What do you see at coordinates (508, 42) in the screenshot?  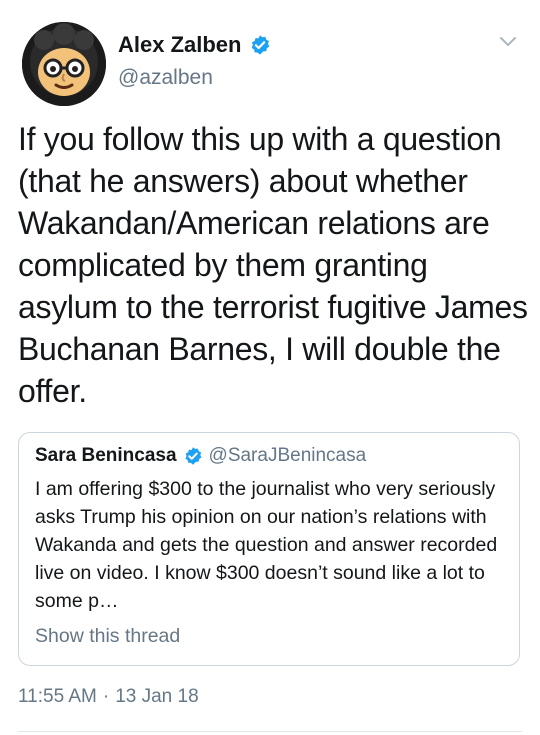 I see `chevron-down-icon` at bounding box center [508, 42].